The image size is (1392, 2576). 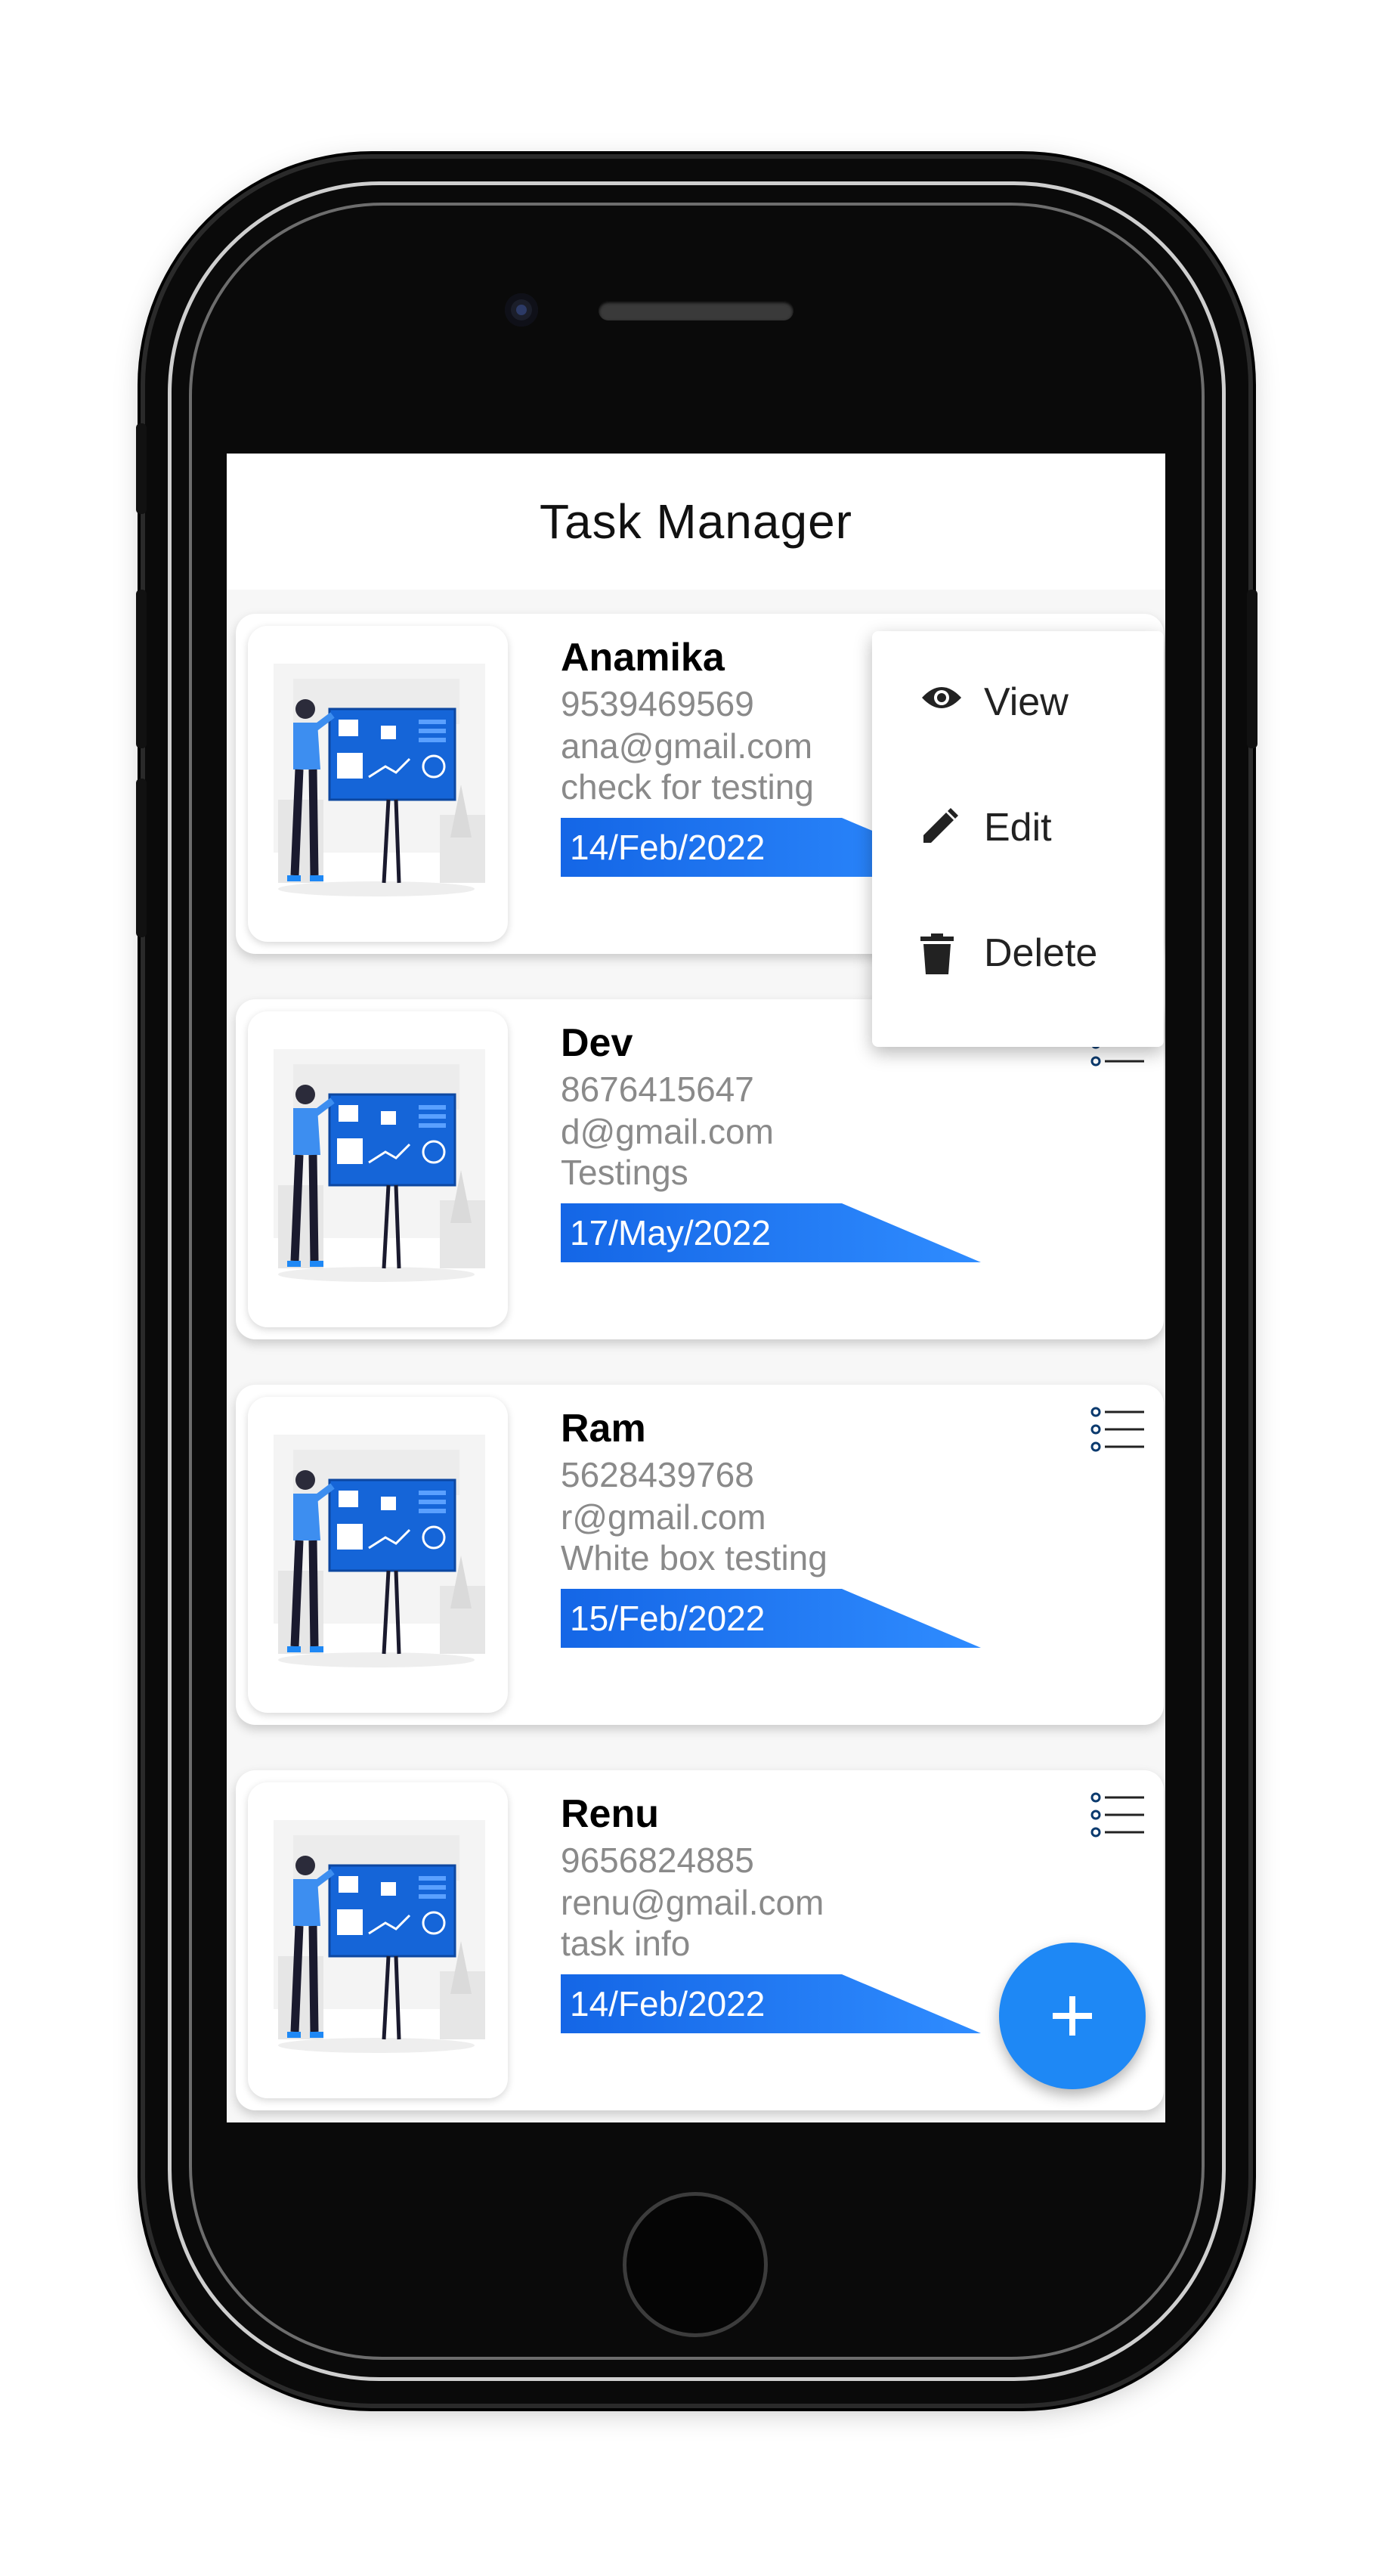 I want to click on earpiece-speaker, so click(x=696, y=310).